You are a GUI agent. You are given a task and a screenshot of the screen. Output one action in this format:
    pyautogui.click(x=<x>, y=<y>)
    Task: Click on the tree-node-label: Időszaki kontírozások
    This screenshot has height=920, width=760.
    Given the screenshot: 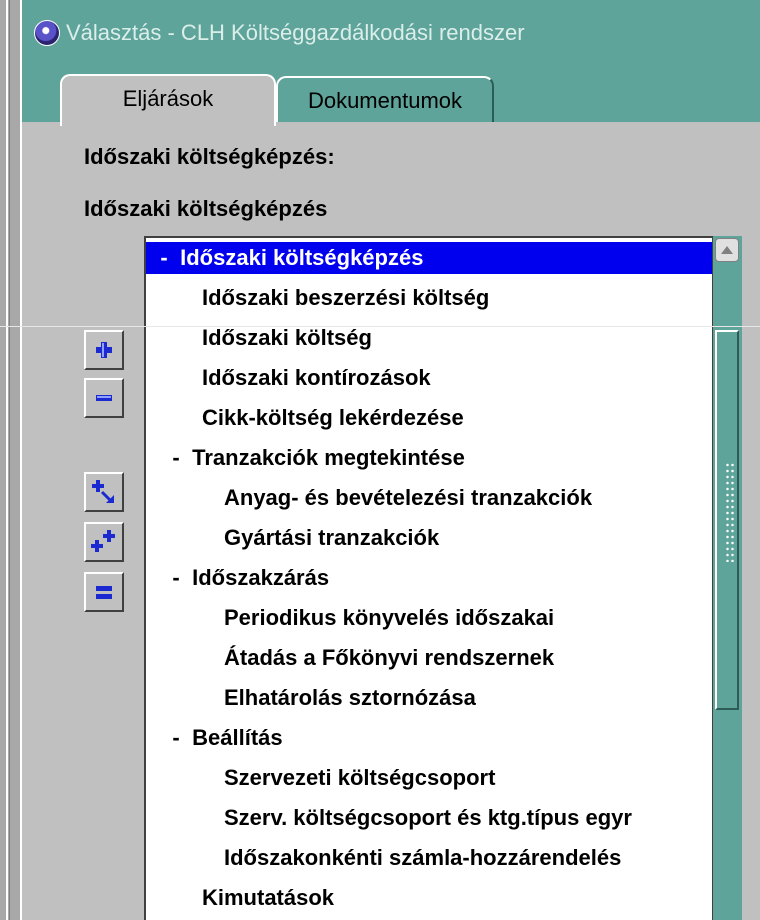 What is the action you would take?
    pyautogui.click(x=316, y=377)
    